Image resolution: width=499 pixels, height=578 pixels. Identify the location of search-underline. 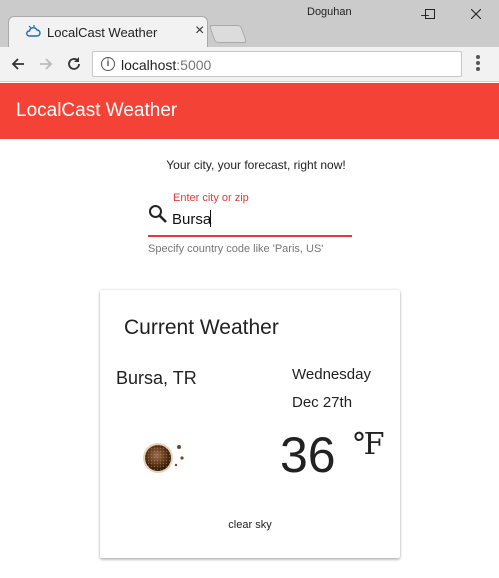
(250, 236).